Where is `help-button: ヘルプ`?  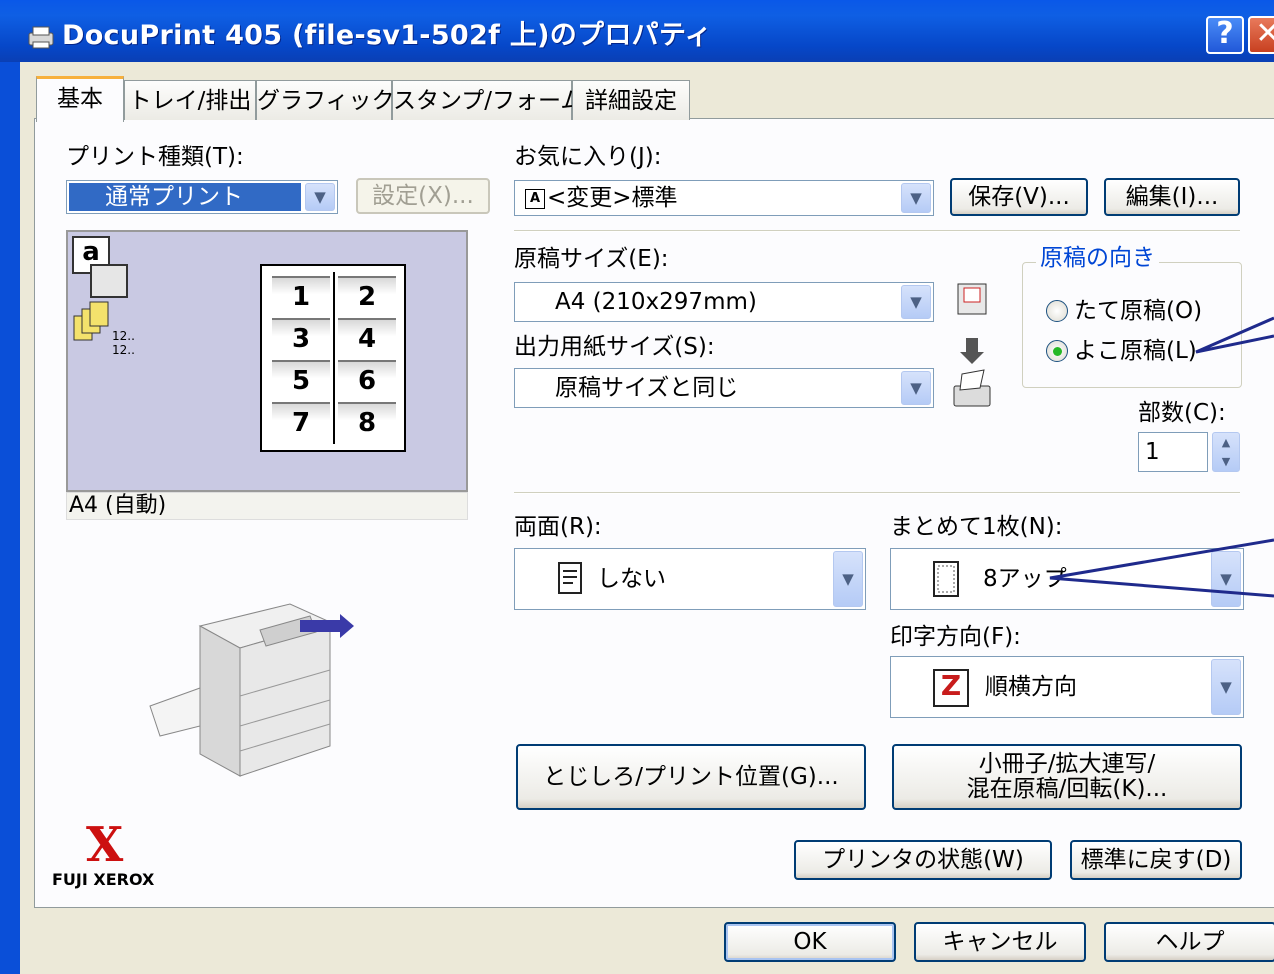 help-button: ヘルプ is located at coordinates (1189, 942).